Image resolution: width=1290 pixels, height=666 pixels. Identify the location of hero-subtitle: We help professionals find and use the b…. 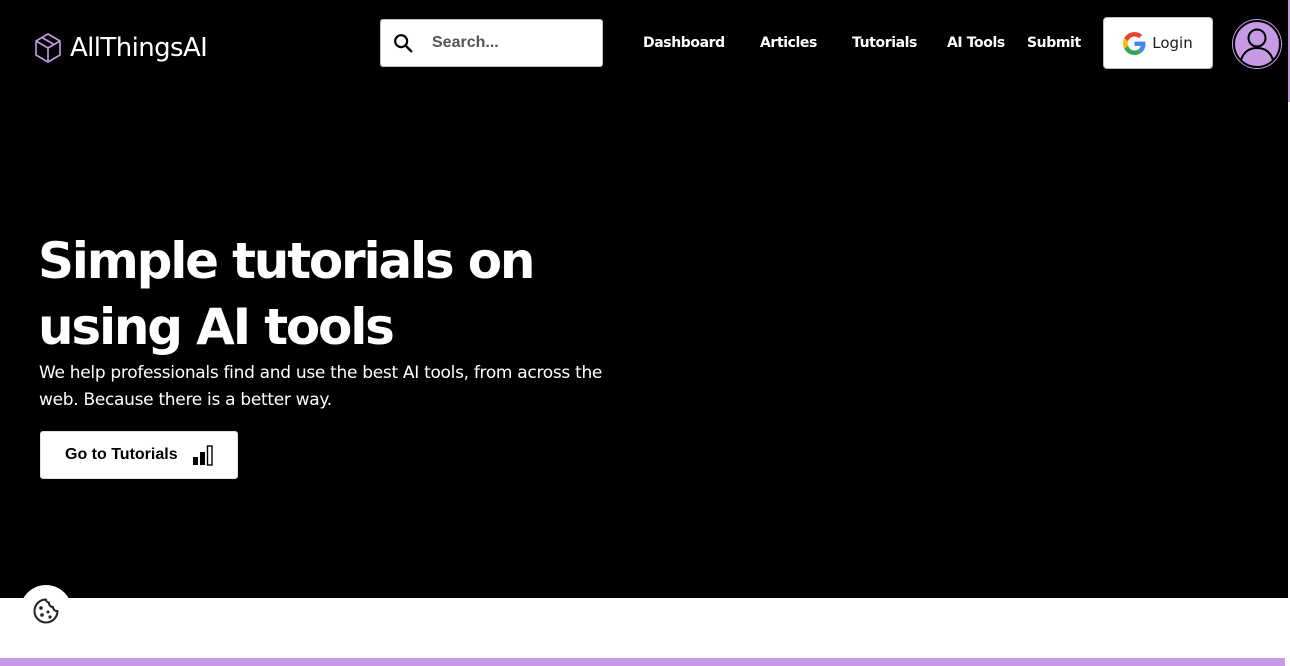
(321, 386).